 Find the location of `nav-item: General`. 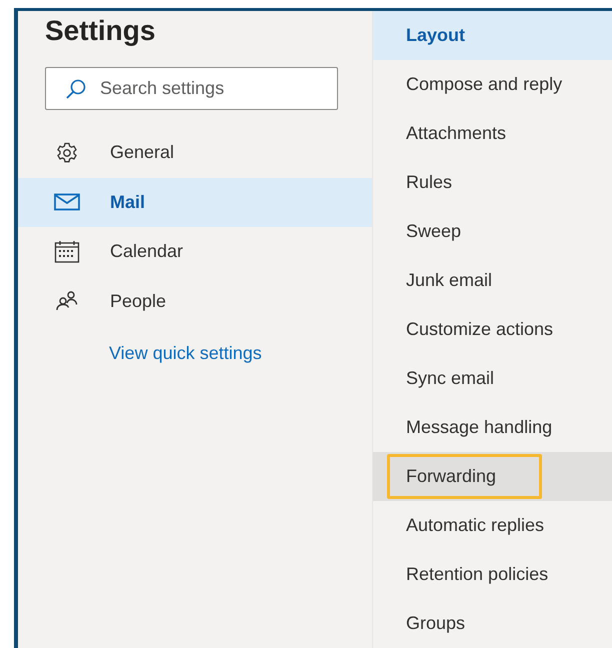

nav-item: General is located at coordinates (195, 153).